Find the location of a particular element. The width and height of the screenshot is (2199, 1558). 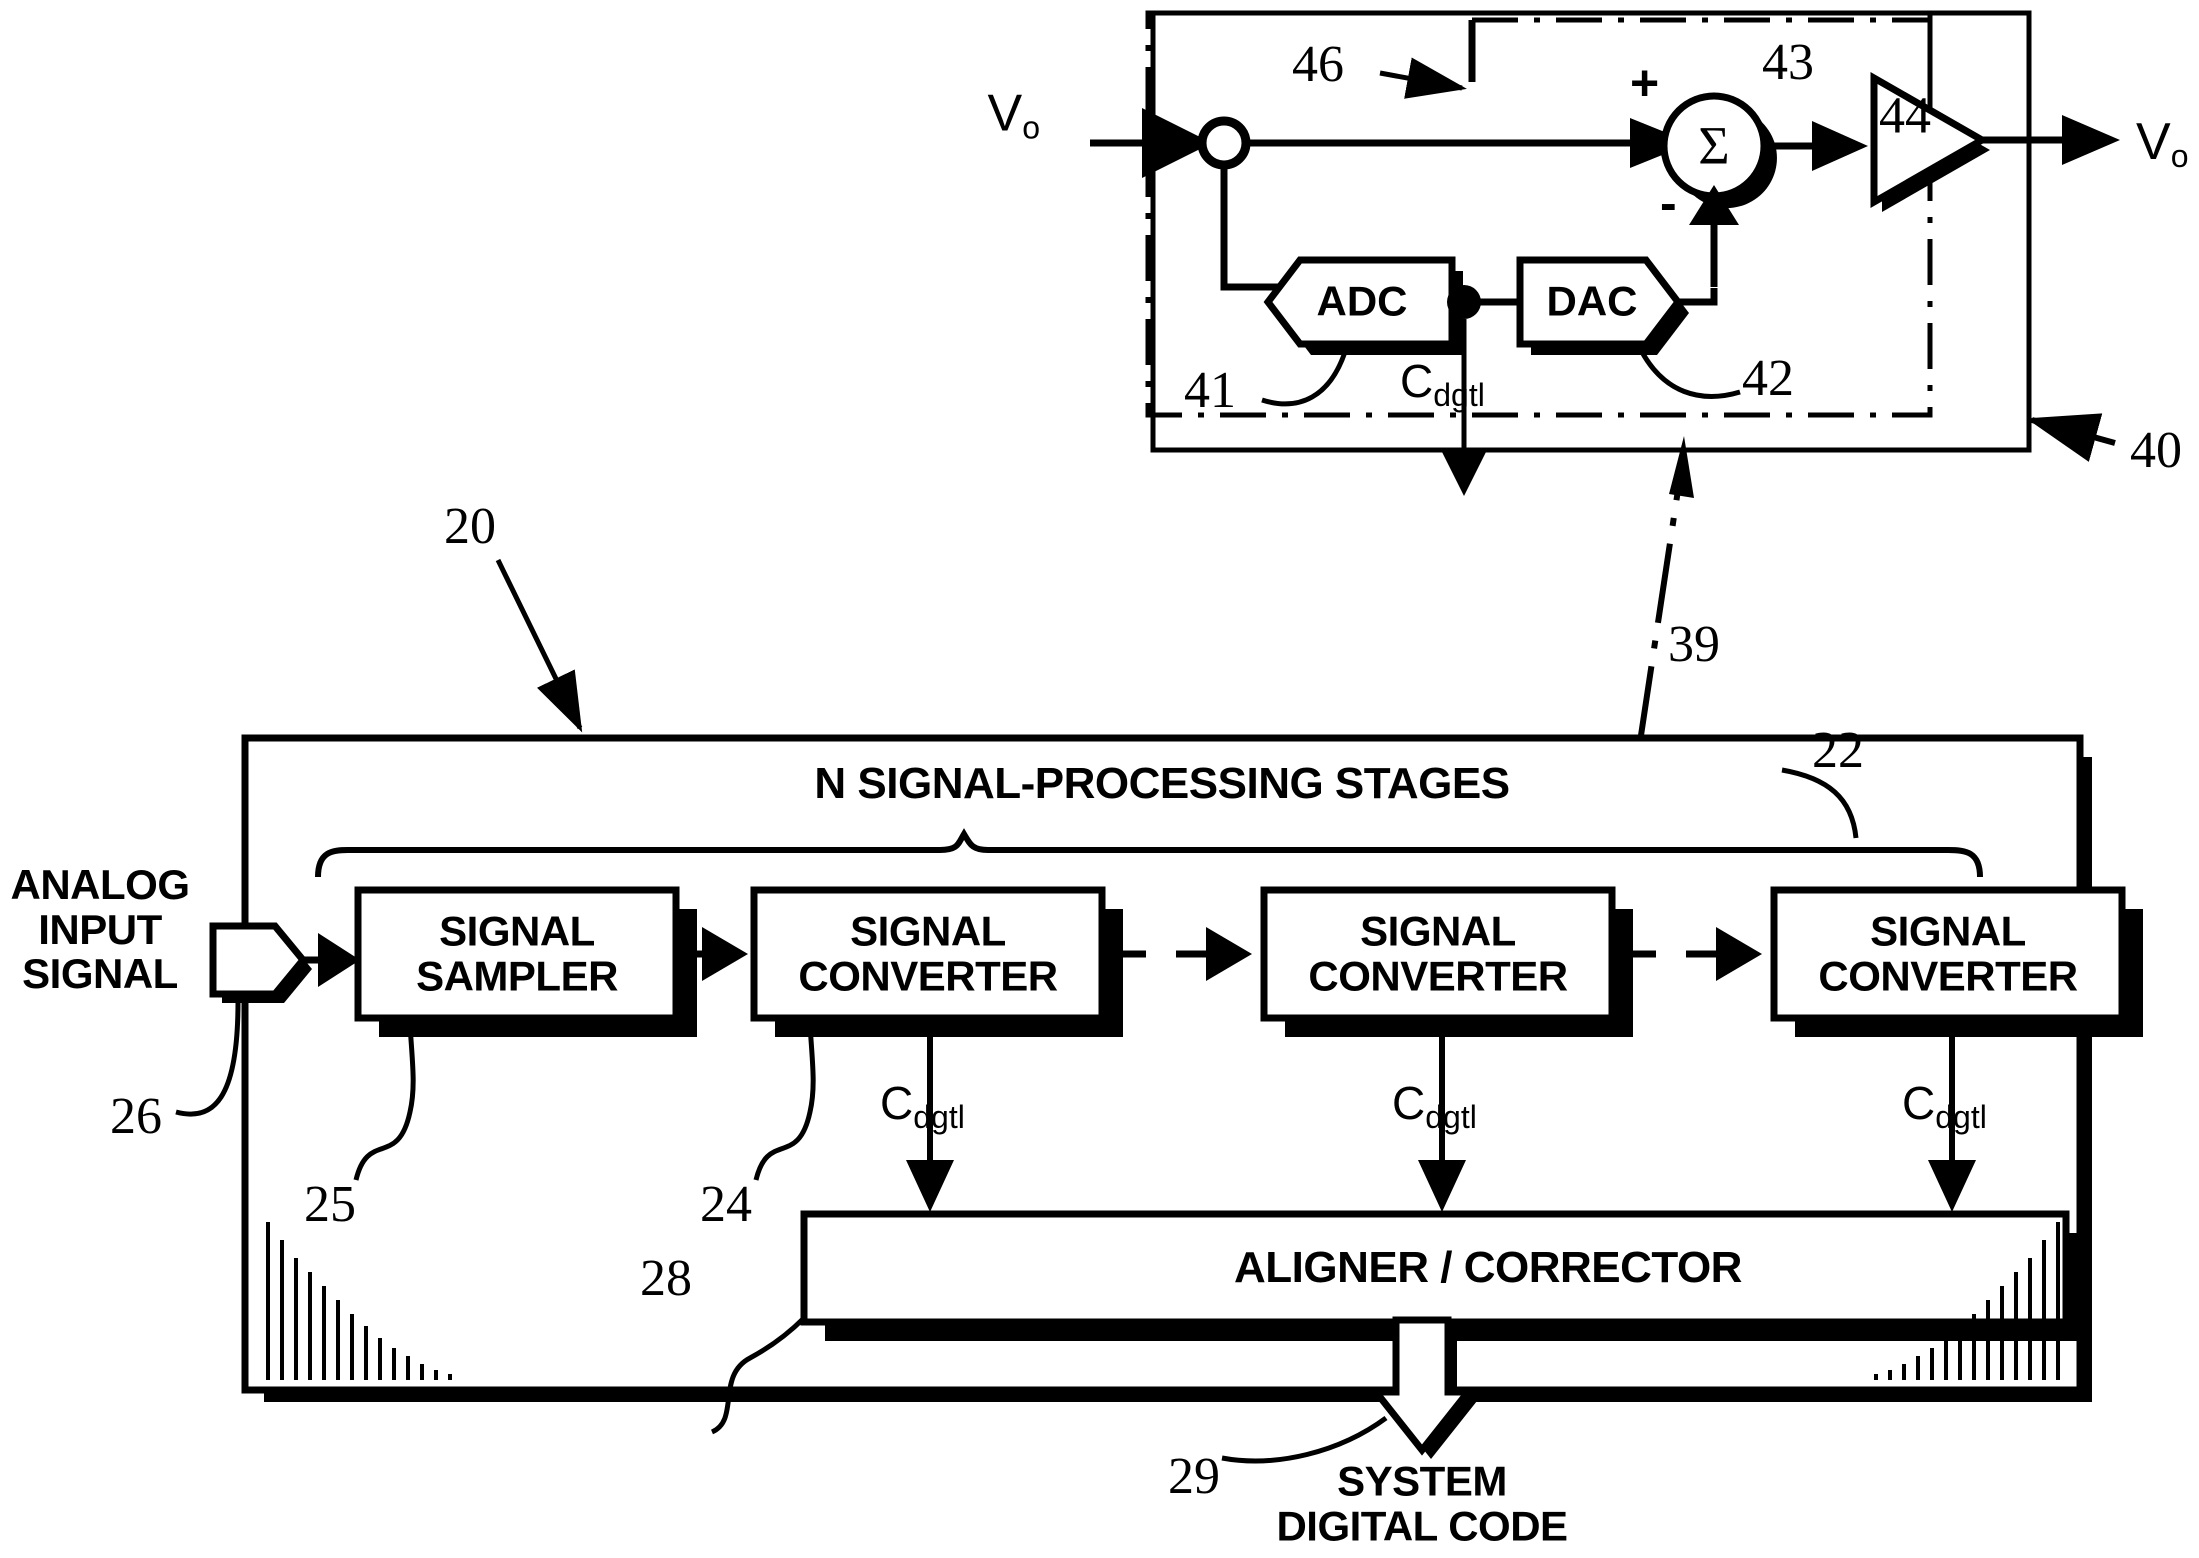

analog-input-line-2: INPUT is located at coordinates (100, 929).